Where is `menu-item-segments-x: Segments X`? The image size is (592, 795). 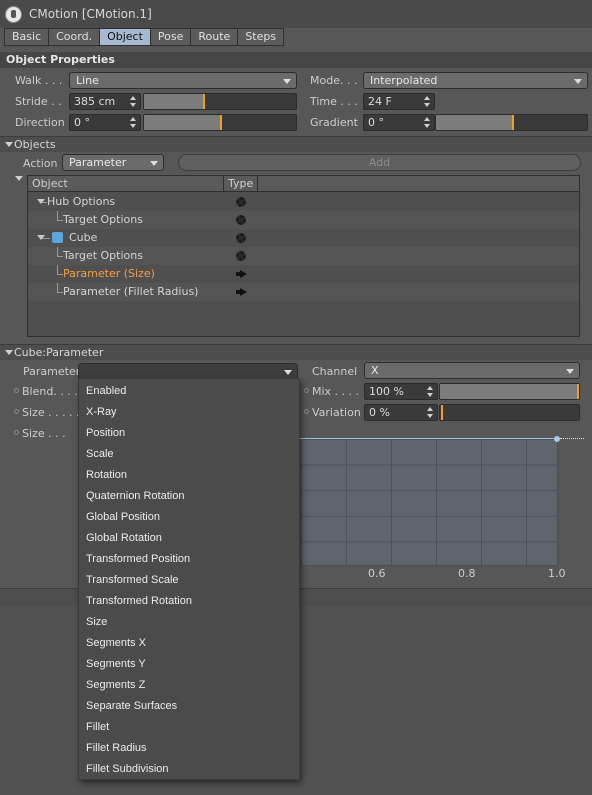 menu-item-segments-x: Segments X is located at coordinates (116, 643).